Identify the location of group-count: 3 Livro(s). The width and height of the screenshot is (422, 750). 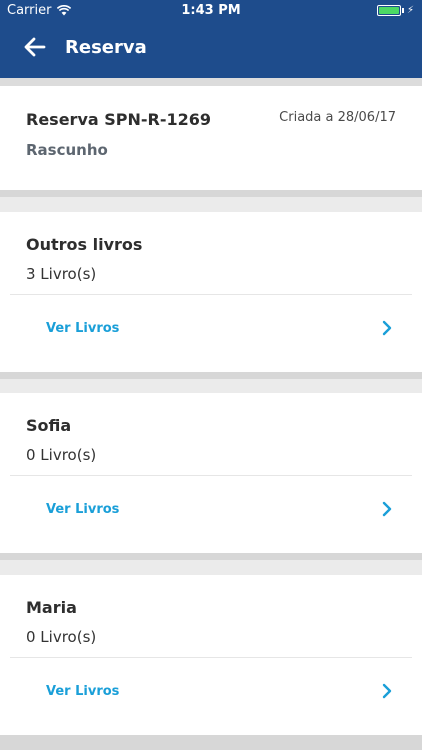
(61, 274).